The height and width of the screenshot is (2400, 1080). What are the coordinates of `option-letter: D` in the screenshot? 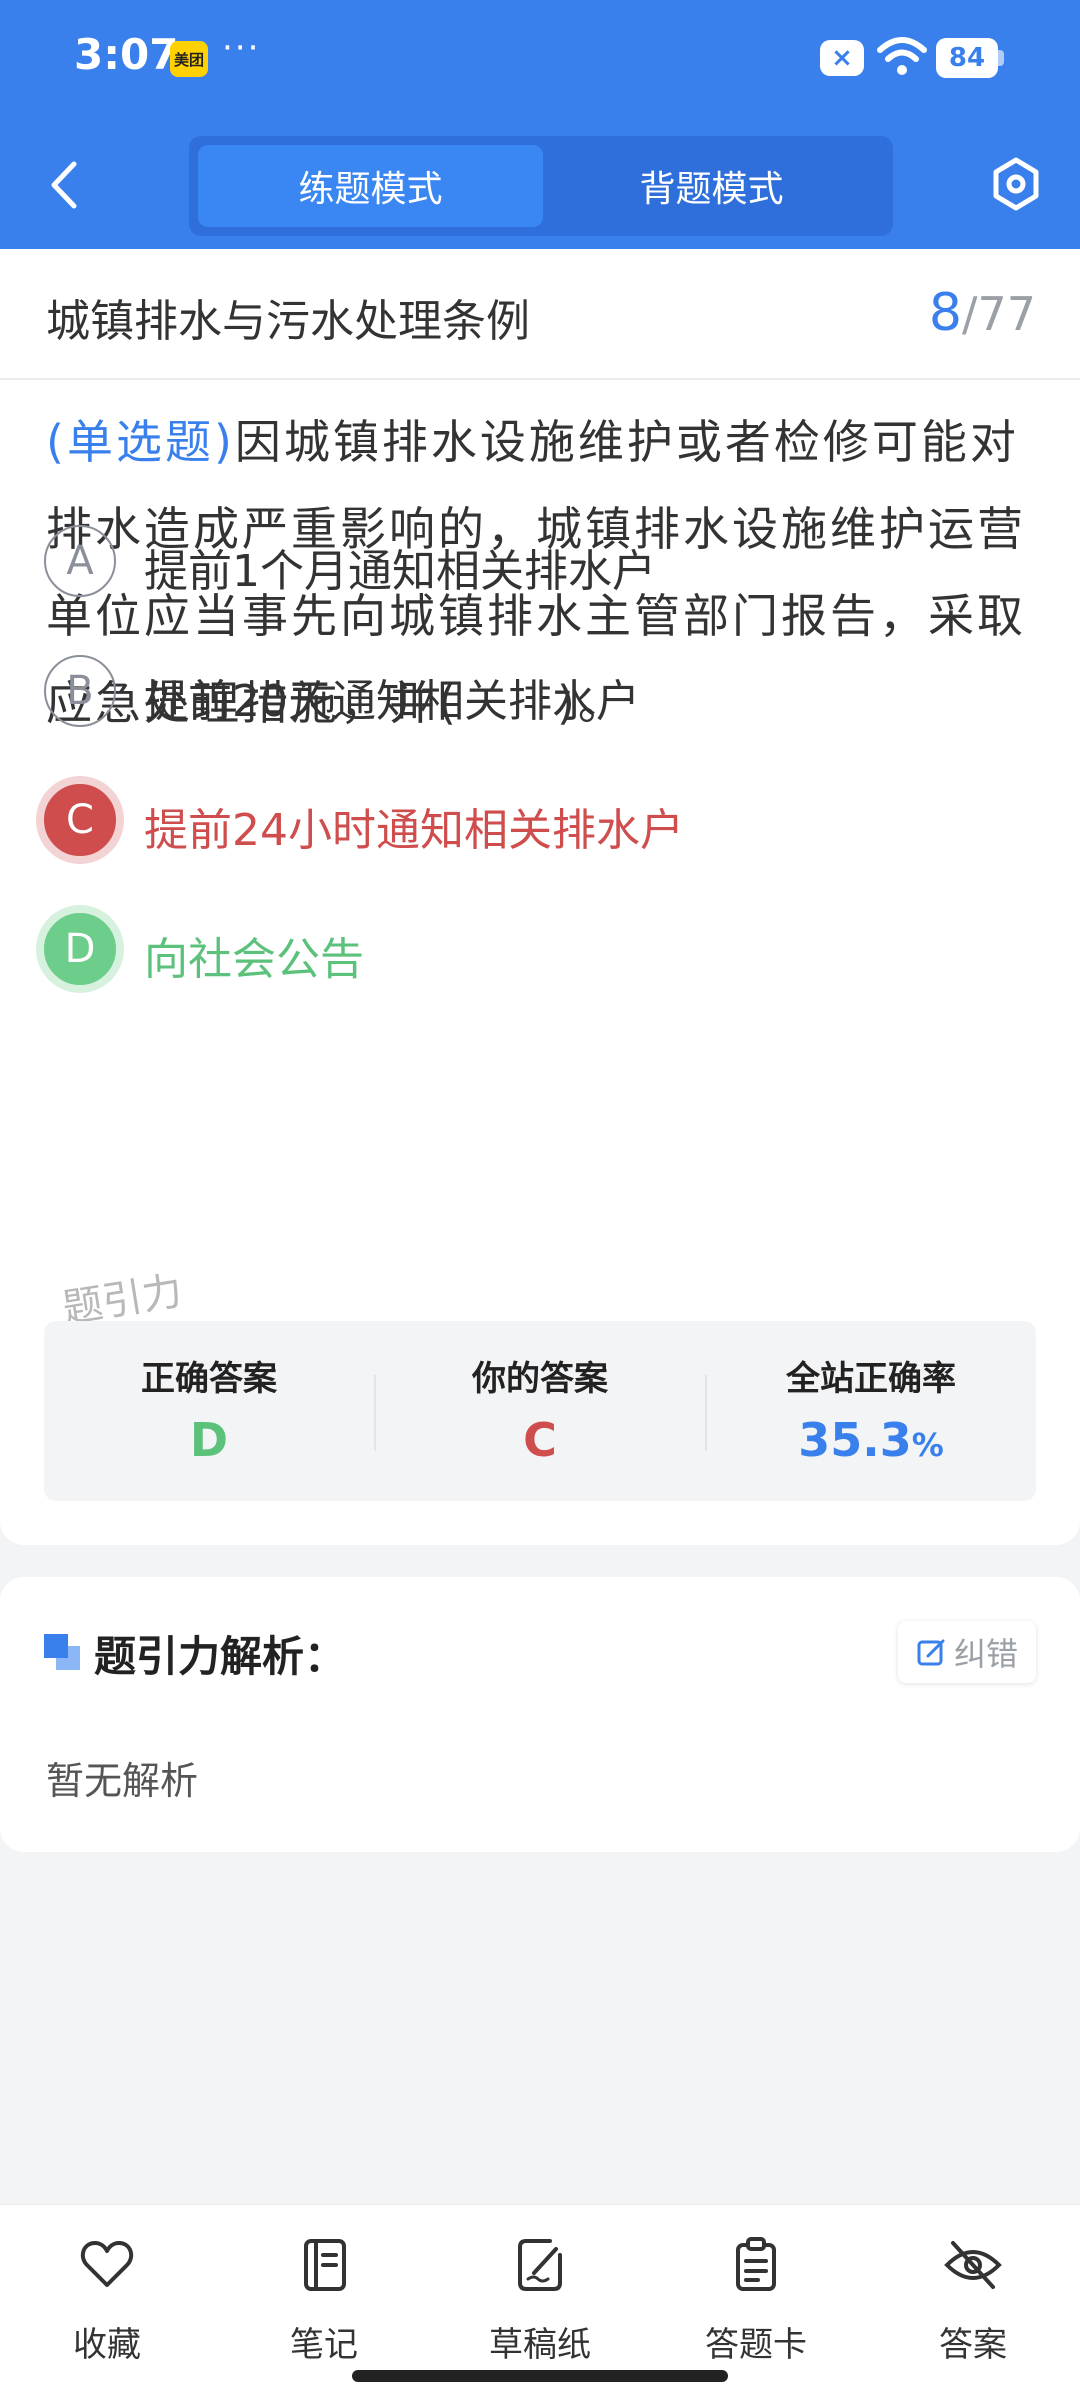 It's located at (80, 949).